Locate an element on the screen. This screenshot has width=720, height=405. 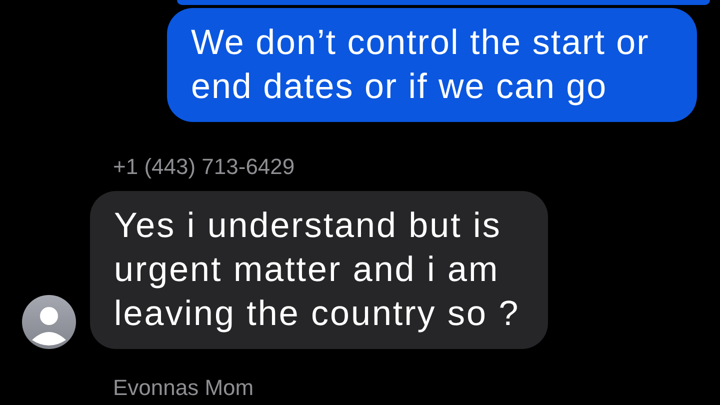
sender-name: Evonnas Mom is located at coordinates (184, 388).